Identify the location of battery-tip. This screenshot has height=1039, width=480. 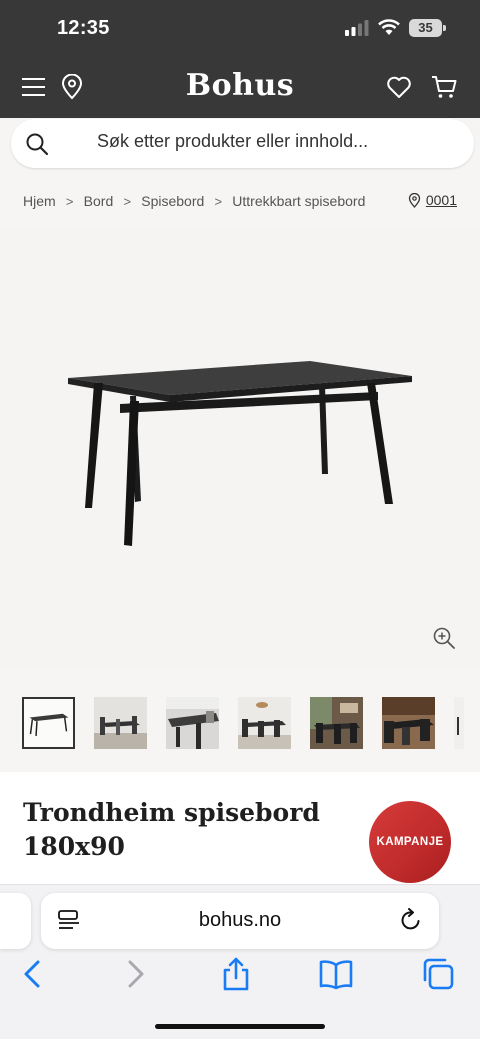
(444, 28).